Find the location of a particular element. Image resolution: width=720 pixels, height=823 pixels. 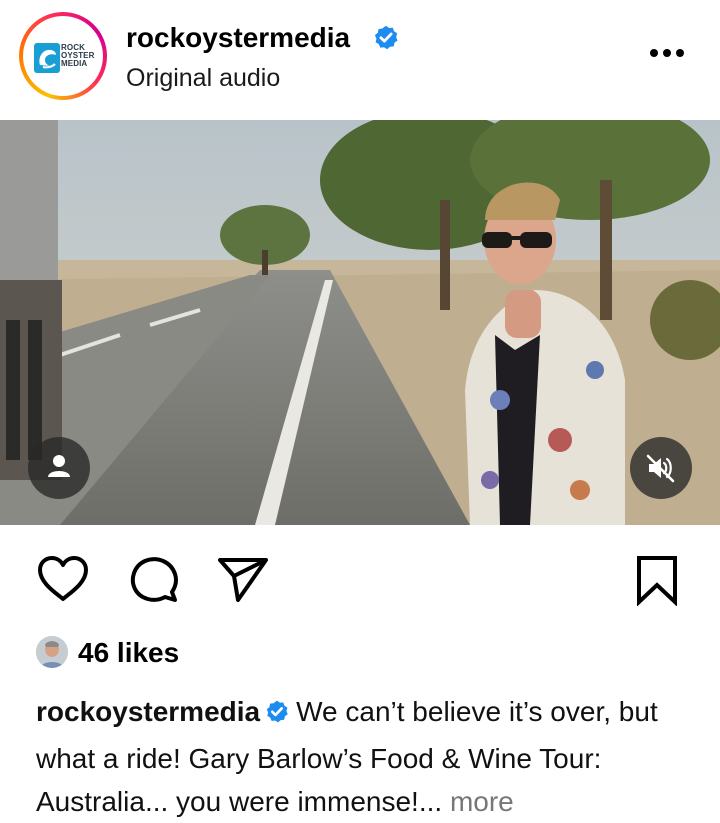

comment-icon is located at coordinates (154, 579).